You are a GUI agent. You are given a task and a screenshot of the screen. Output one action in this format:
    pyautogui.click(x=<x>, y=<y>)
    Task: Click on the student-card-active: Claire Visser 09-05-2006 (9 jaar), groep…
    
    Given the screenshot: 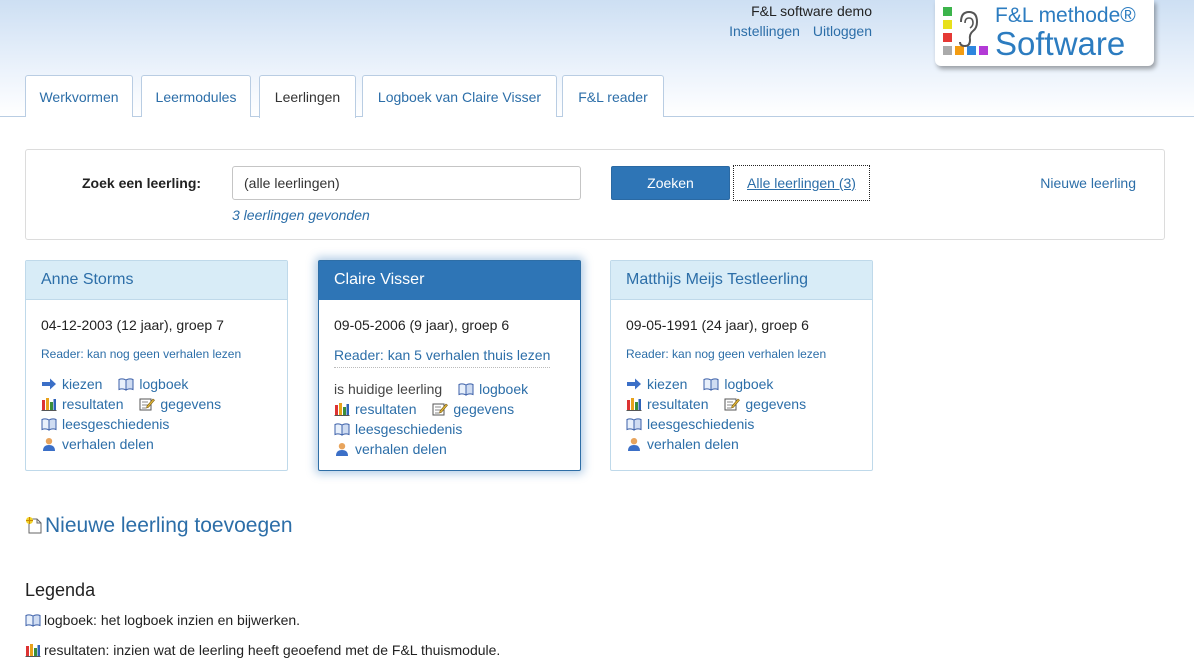 What is the action you would take?
    pyautogui.click(x=449, y=365)
    